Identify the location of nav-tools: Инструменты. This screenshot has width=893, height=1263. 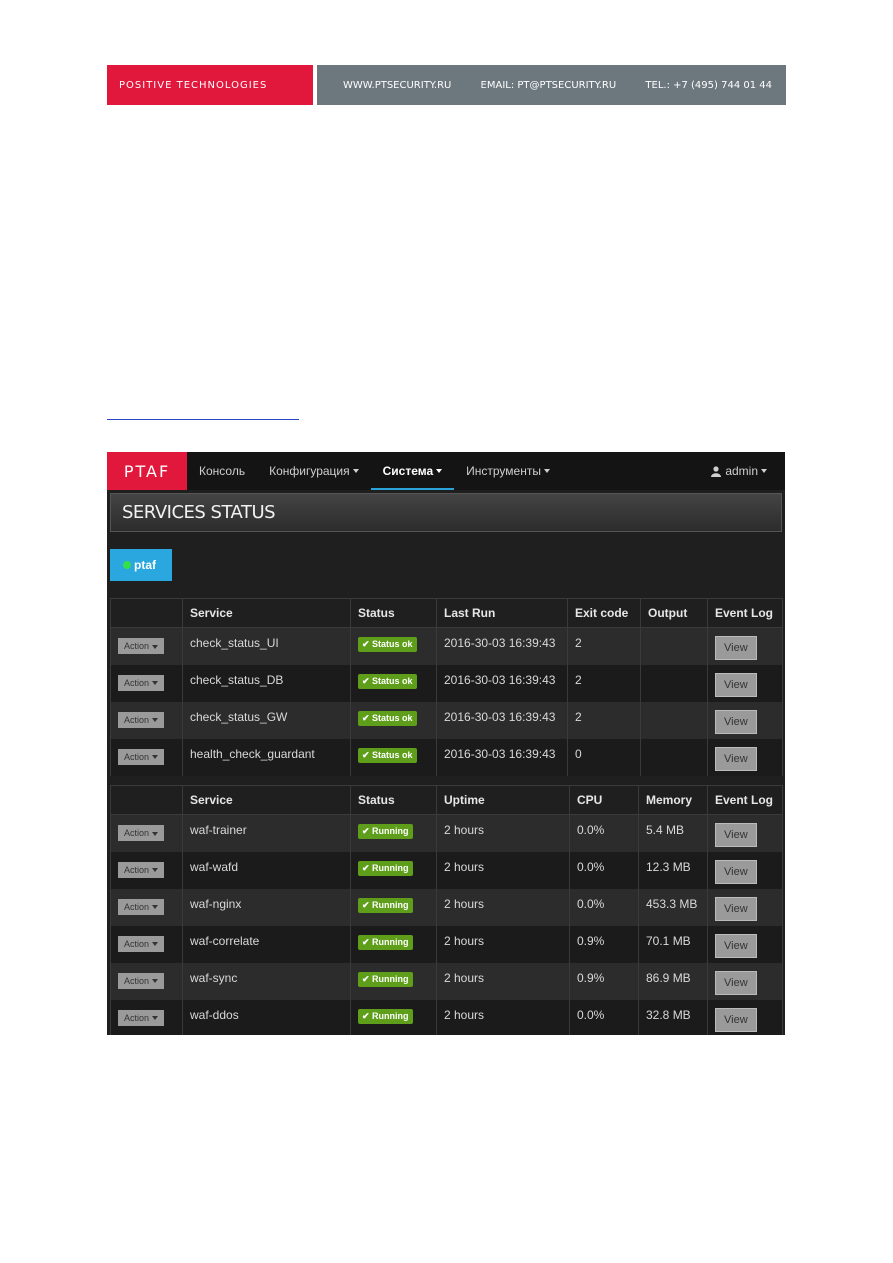
(508, 471).